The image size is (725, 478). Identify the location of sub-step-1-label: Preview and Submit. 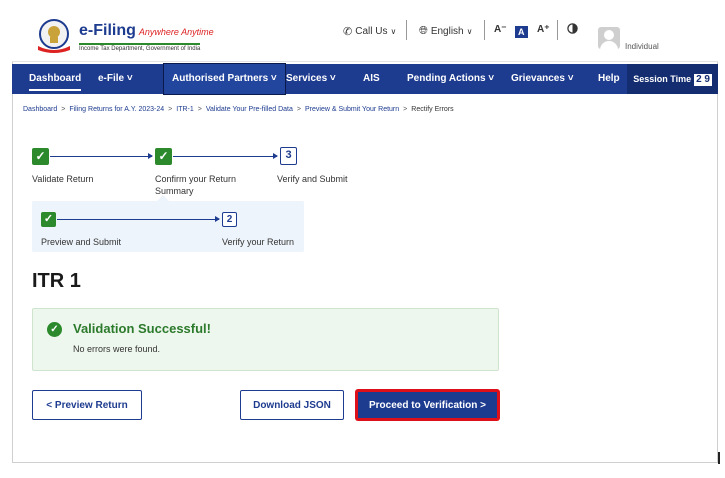
(81, 242).